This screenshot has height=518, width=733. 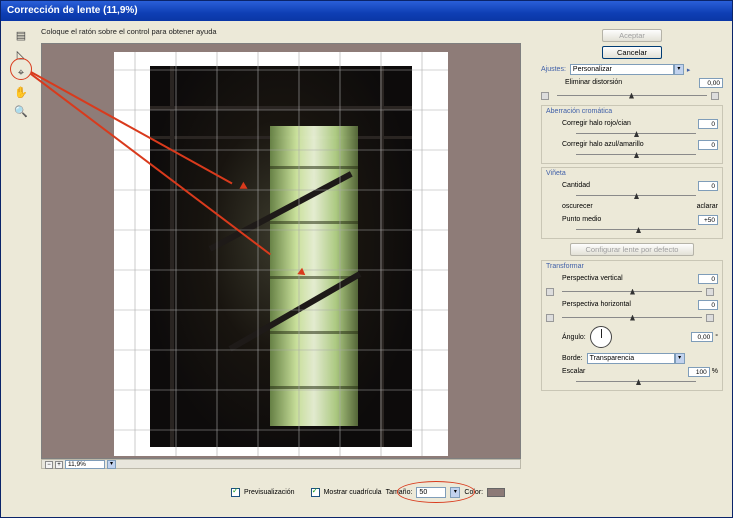 I want to click on vignette-title: Viñeta, so click(x=556, y=173).